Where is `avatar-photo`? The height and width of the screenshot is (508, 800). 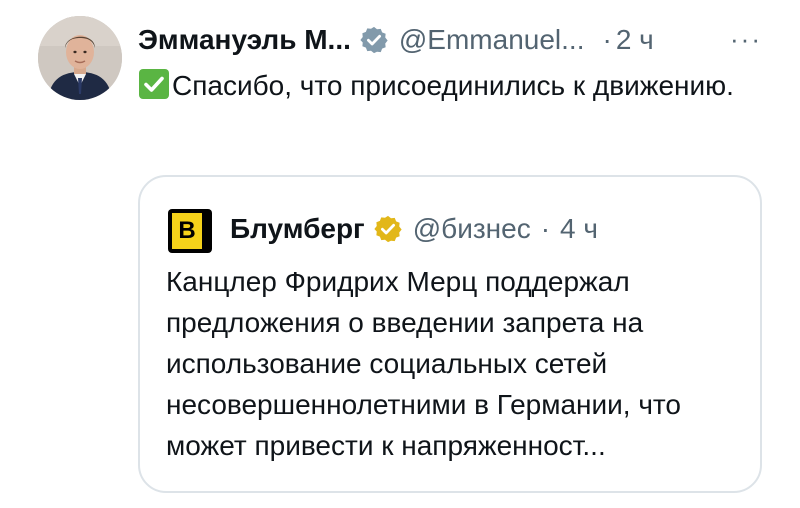
avatar-photo is located at coordinates (80, 58).